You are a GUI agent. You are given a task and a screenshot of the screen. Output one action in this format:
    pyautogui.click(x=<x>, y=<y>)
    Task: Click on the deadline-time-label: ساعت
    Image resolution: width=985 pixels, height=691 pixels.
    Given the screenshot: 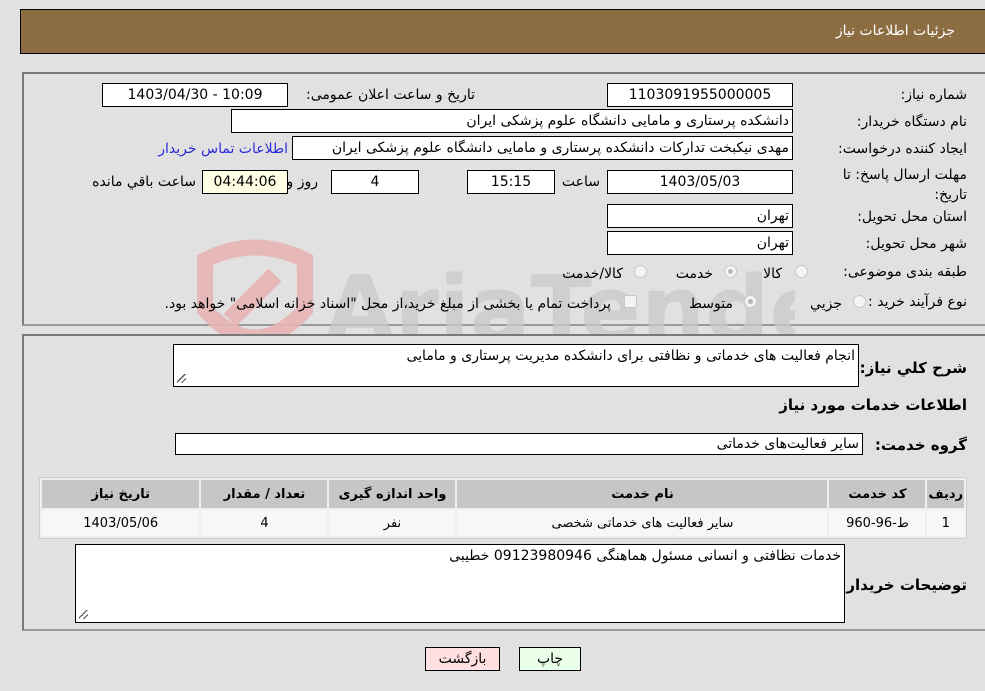 What is the action you would take?
    pyautogui.click(x=580, y=182)
    